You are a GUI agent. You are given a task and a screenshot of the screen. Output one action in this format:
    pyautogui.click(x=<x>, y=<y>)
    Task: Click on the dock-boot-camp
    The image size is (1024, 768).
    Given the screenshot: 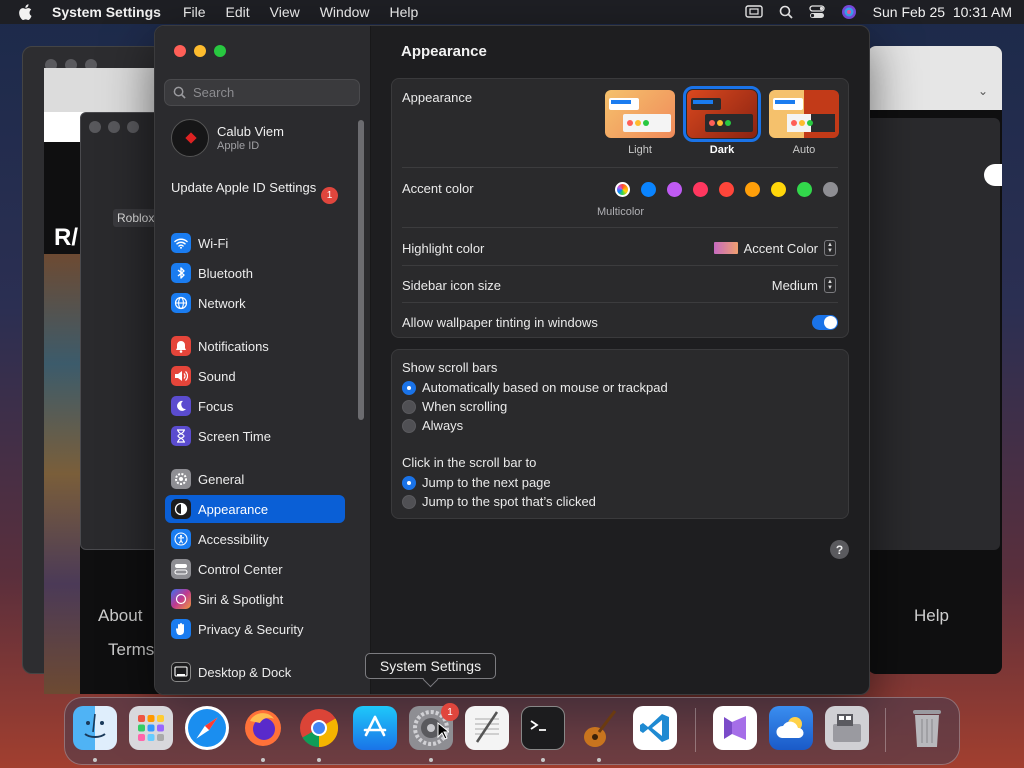 What is the action you would take?
    pyautogui.click(x=847, y=728)
    